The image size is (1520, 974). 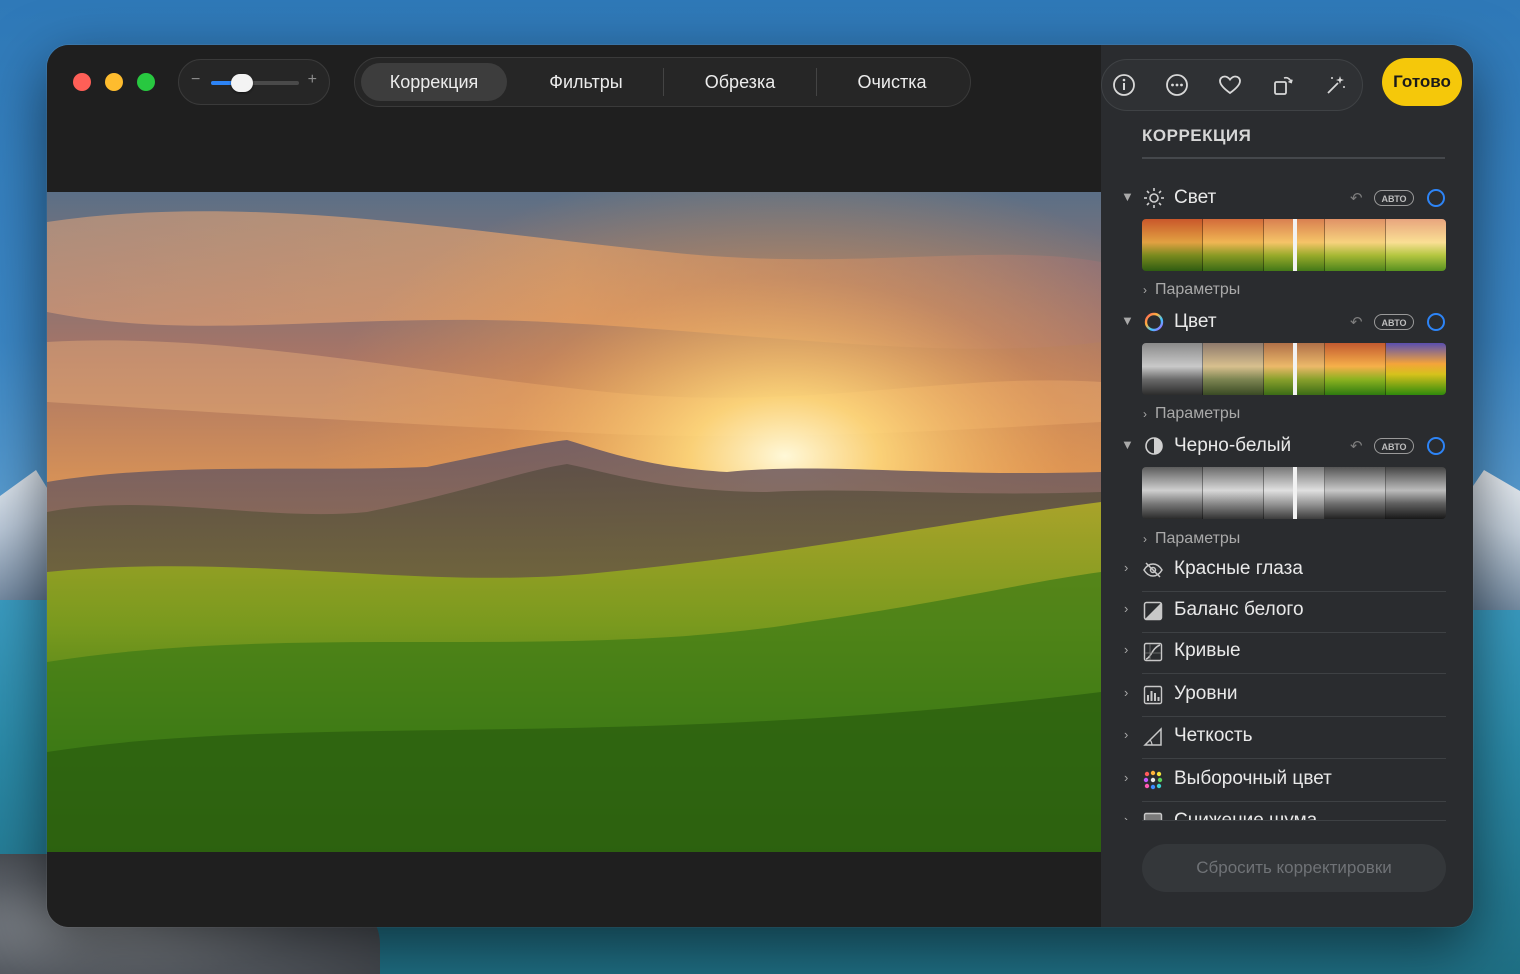 I want to click on tool-noise-reduction: › Снижение шума, so click(x=1287, y=811).